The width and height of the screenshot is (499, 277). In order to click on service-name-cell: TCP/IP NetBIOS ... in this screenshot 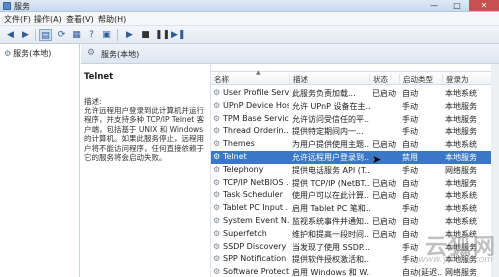, I will do `click(256, 182)`.